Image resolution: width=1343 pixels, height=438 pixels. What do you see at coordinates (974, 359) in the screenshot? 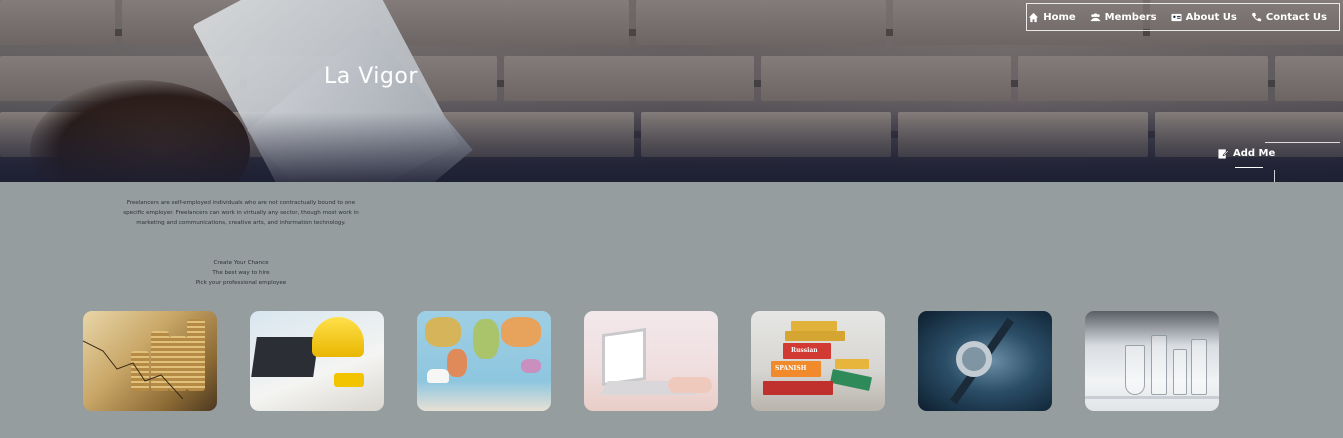
I see `stethoscope-icon` at bounding box center [974, 359].